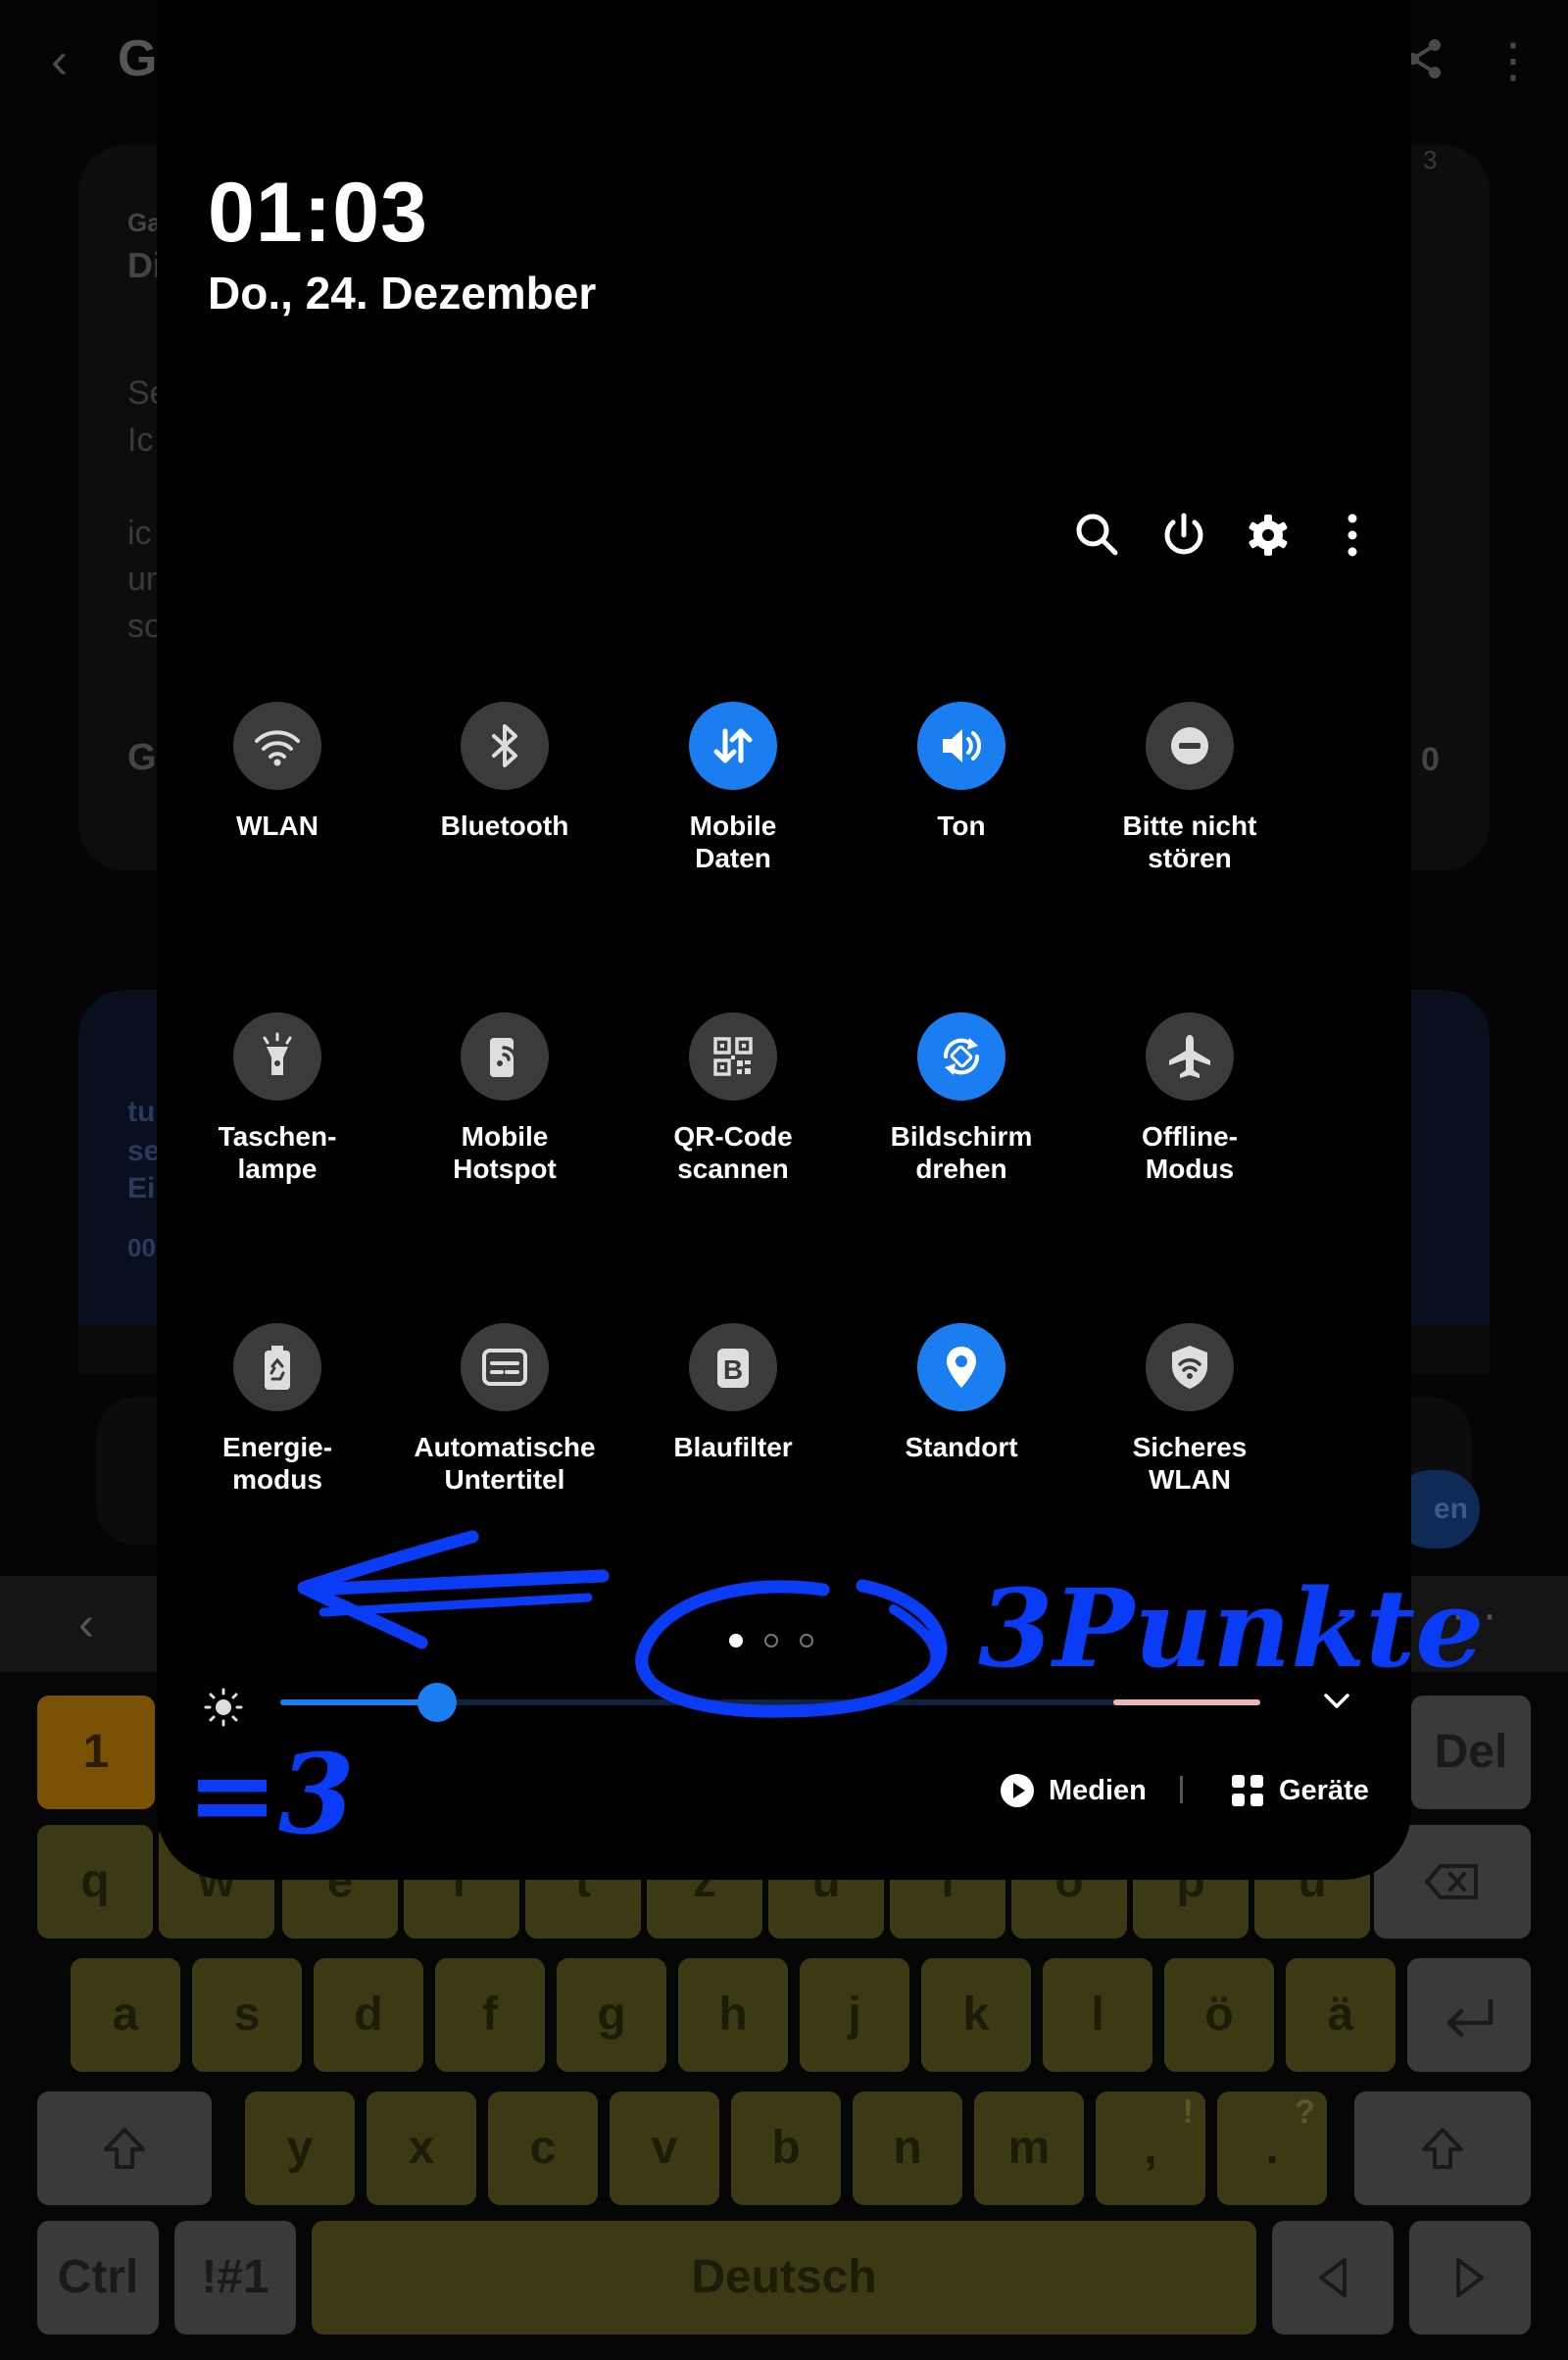  Describe the element at coordinates (300, 2148) in the screenshot. I see `key-y: y` at that location.